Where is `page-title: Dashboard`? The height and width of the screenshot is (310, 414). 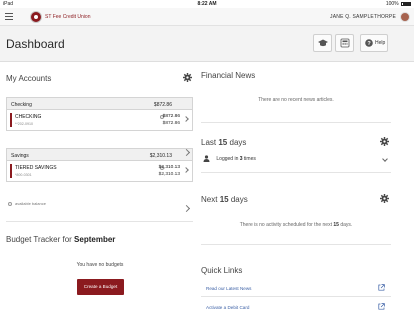
page-title: Dashboard is located at coordinates (35, 44).